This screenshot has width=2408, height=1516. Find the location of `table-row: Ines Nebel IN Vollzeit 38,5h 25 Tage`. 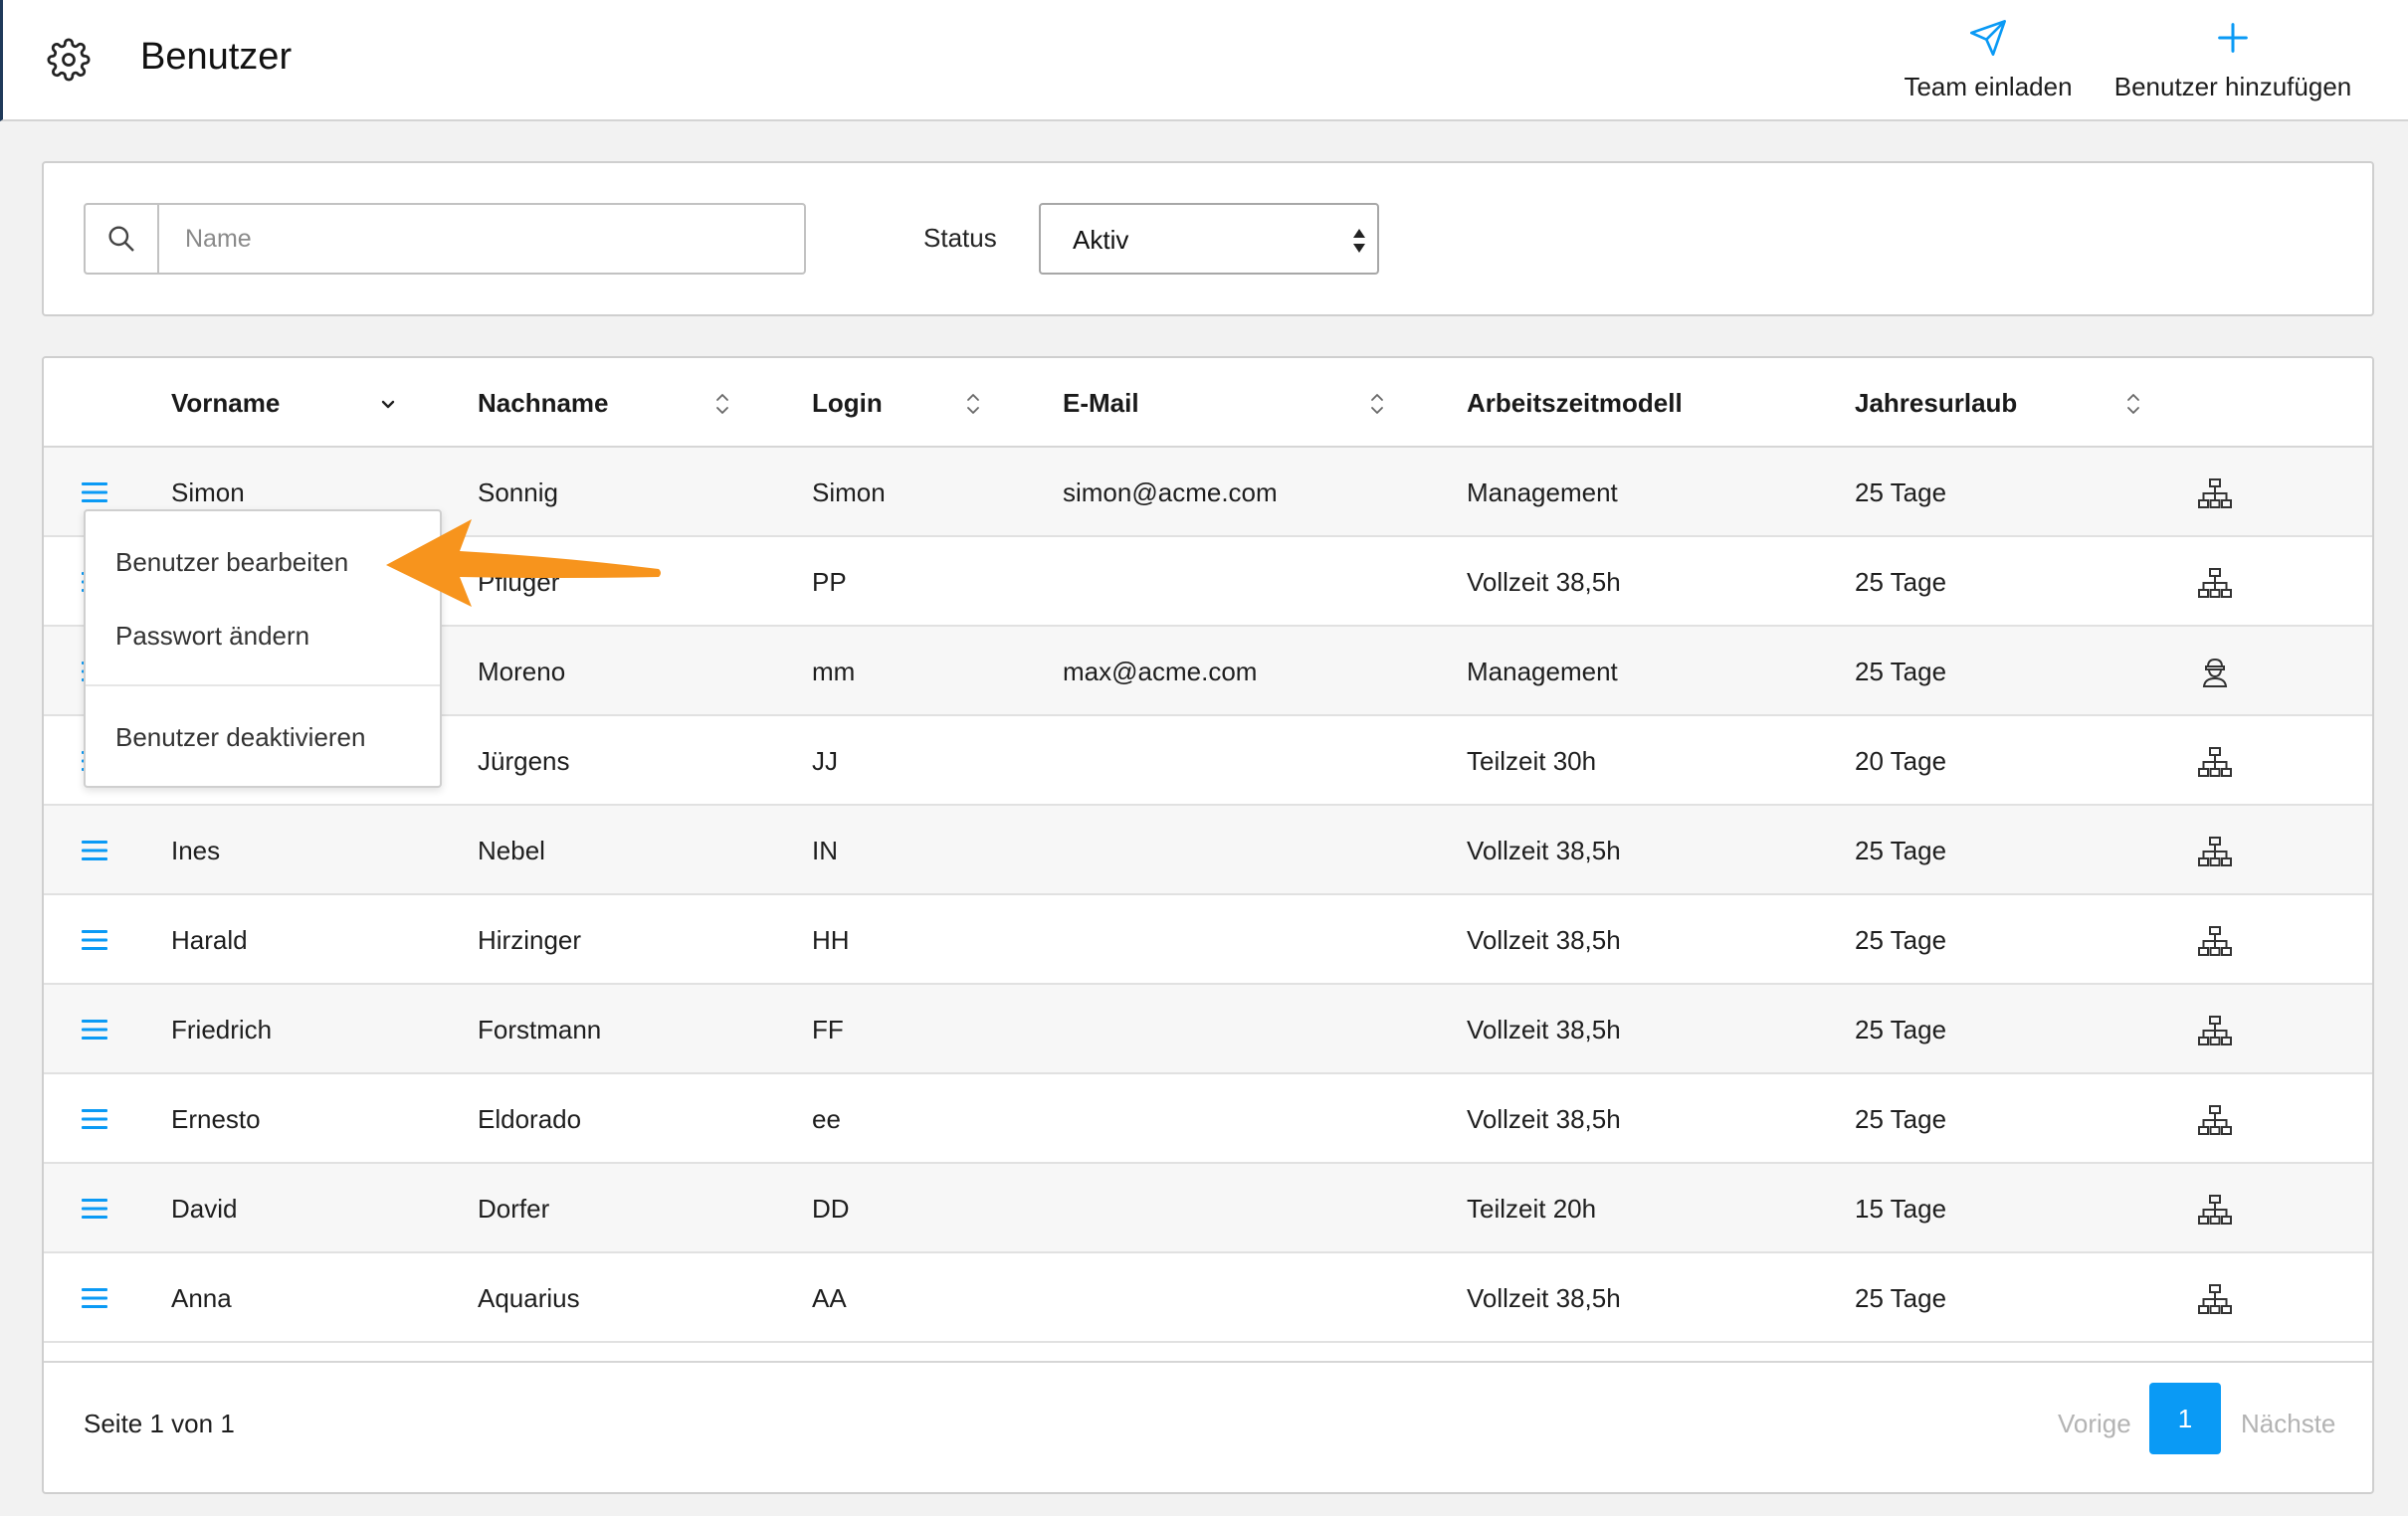

table-row: Ines Nebel IN Vollzeit 38,5h 25 Tage is located at coordinates (1208, 850).